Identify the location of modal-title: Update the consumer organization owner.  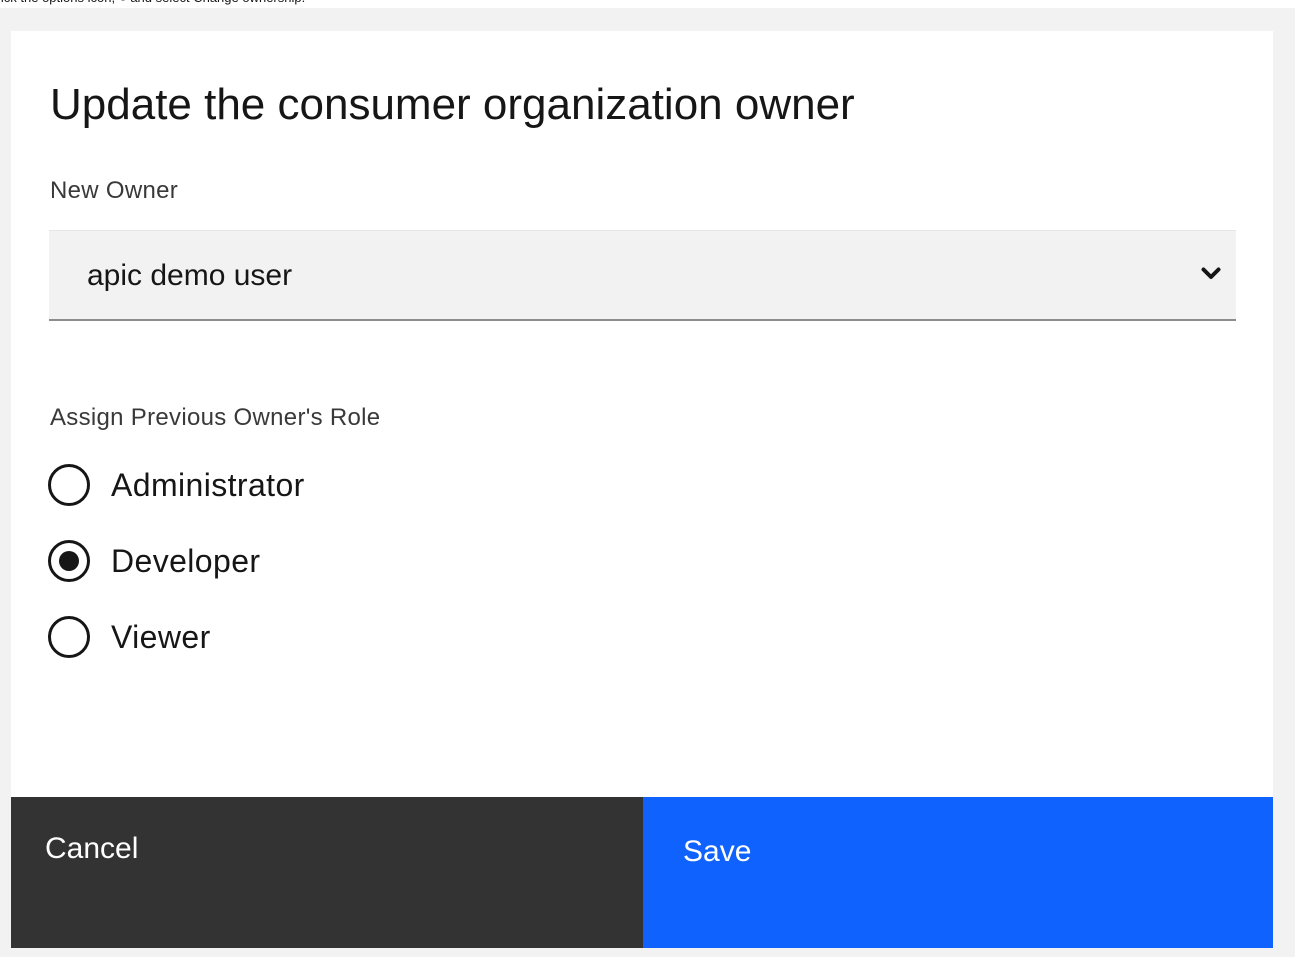
(452, 104).